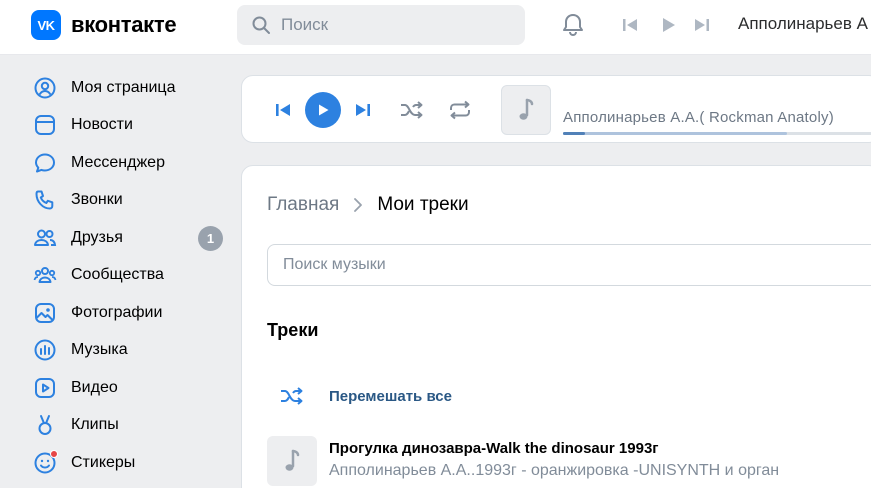  I want to click on header-play-icon, so click(668, 25).